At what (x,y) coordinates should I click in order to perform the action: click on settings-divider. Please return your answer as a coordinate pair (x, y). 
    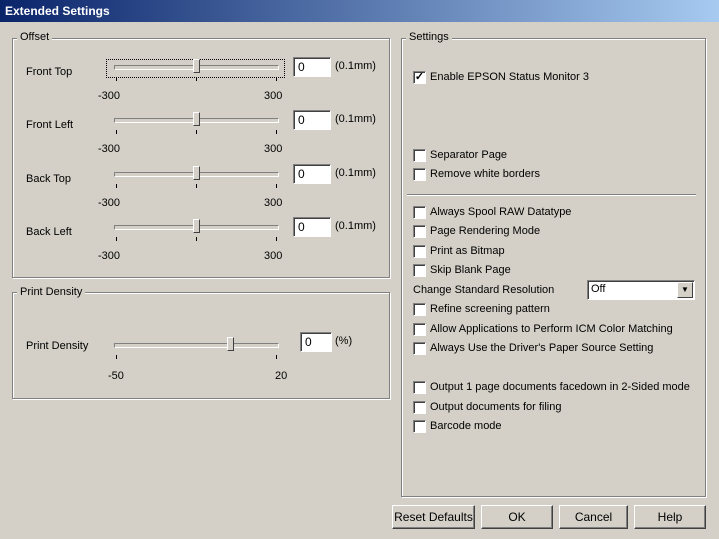
    Looking at the image, I should click on (551, 195).